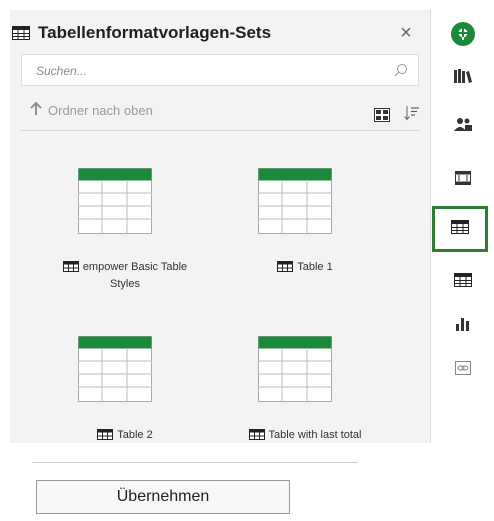 Image resolution: width=494 pixels, height=521 pixels. I want to click on sidebar-item-library, so click(463, 78).